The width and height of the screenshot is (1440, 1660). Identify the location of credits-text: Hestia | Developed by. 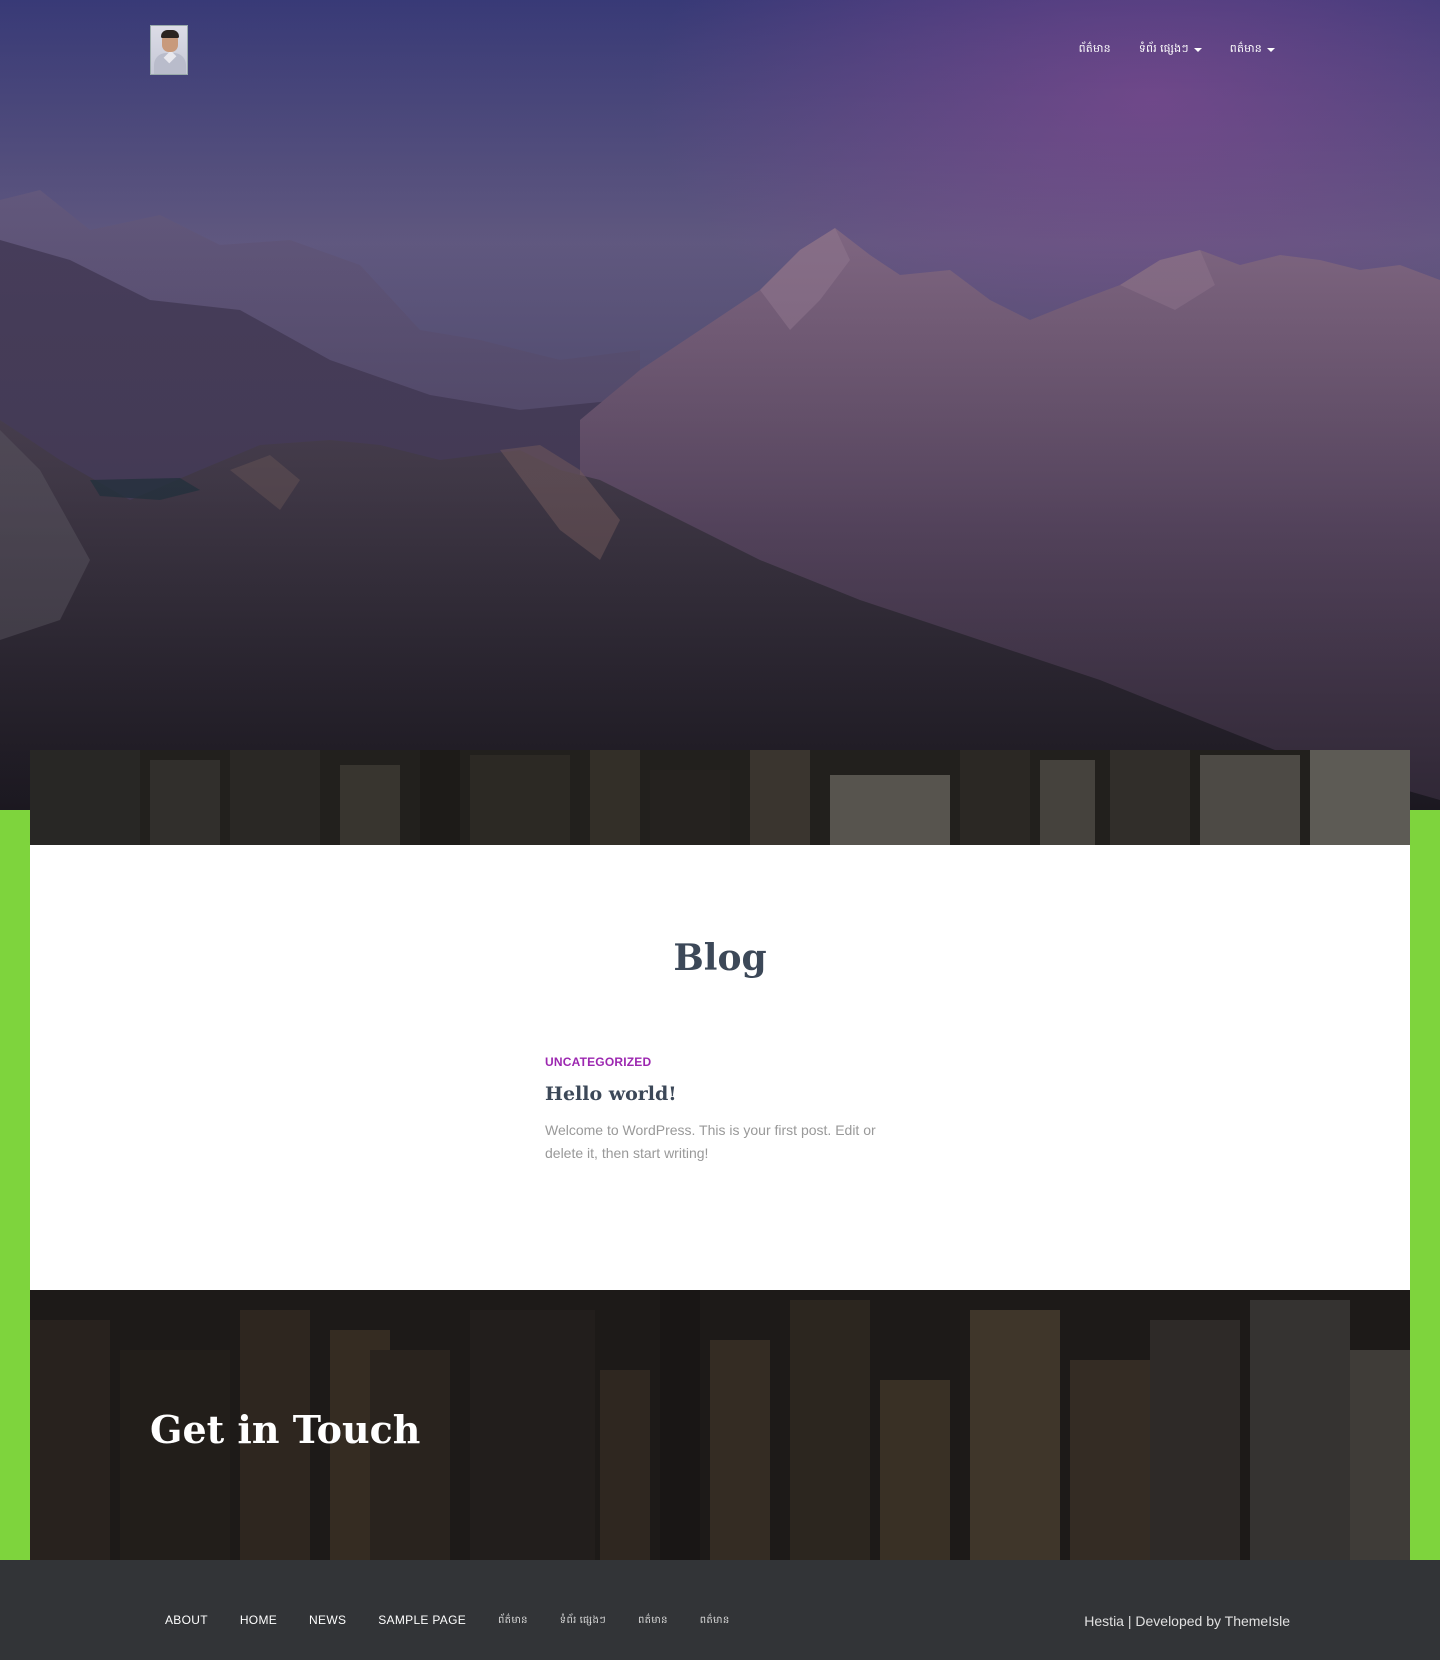
(1154, 1621).